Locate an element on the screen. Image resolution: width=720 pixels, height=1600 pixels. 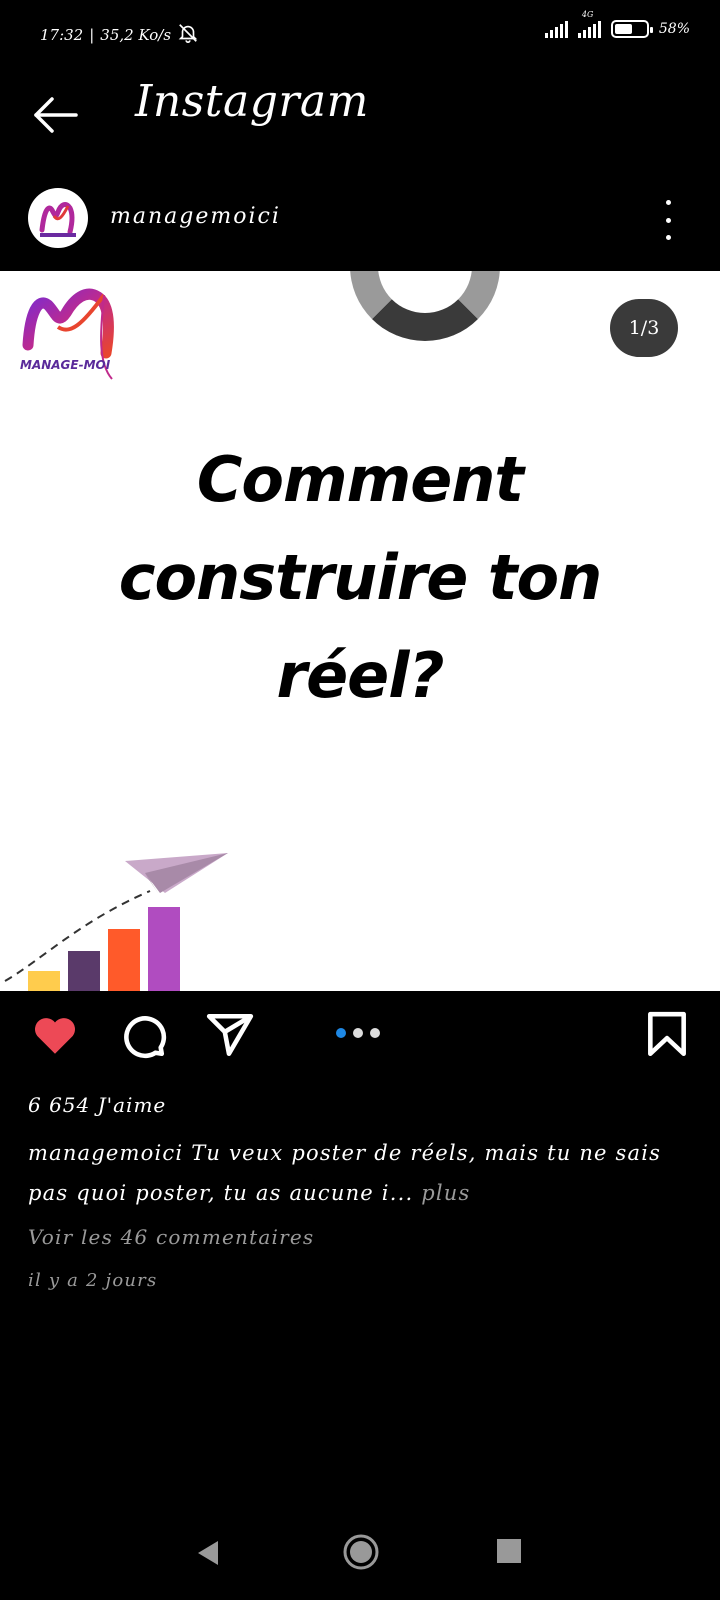
heart-icon is located at coordinates (55, 1036).